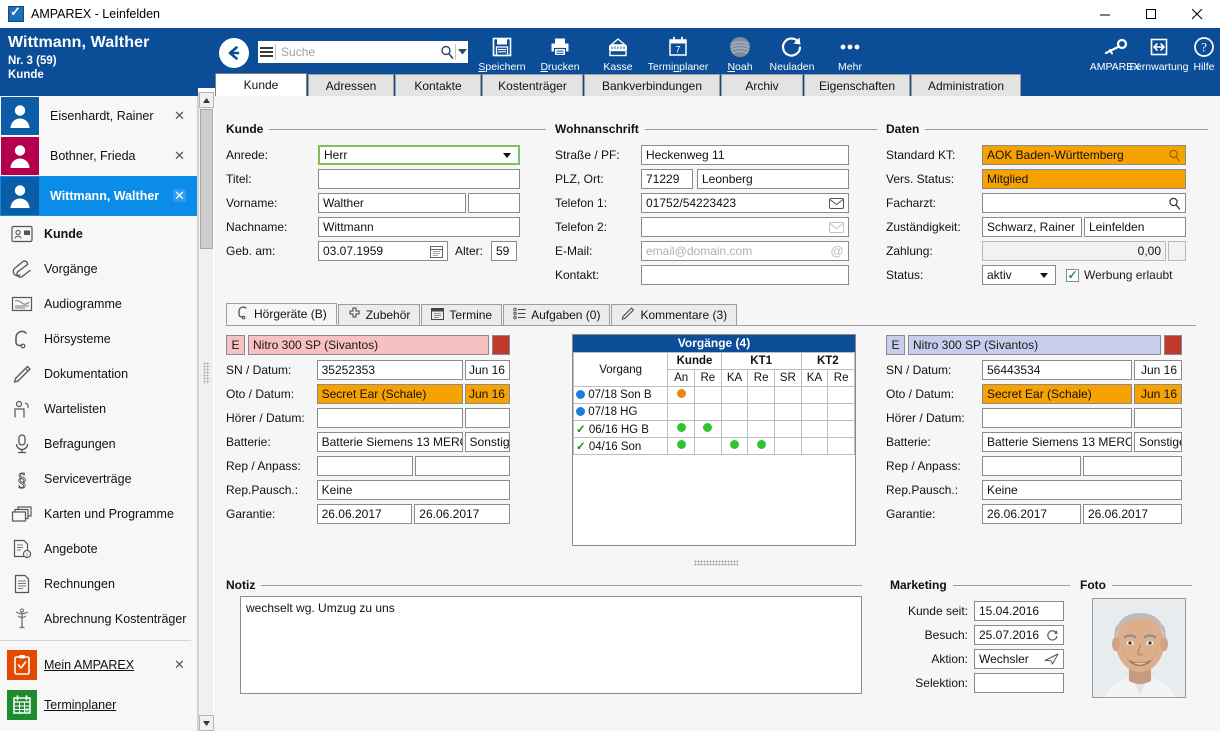 The width and height of the screenshot is (1220, 731). What do you see at coordinates (618, 54) in the screenshot?
I see `toolbar-button-kasse: Kasse` at bounding box center [618, 54].